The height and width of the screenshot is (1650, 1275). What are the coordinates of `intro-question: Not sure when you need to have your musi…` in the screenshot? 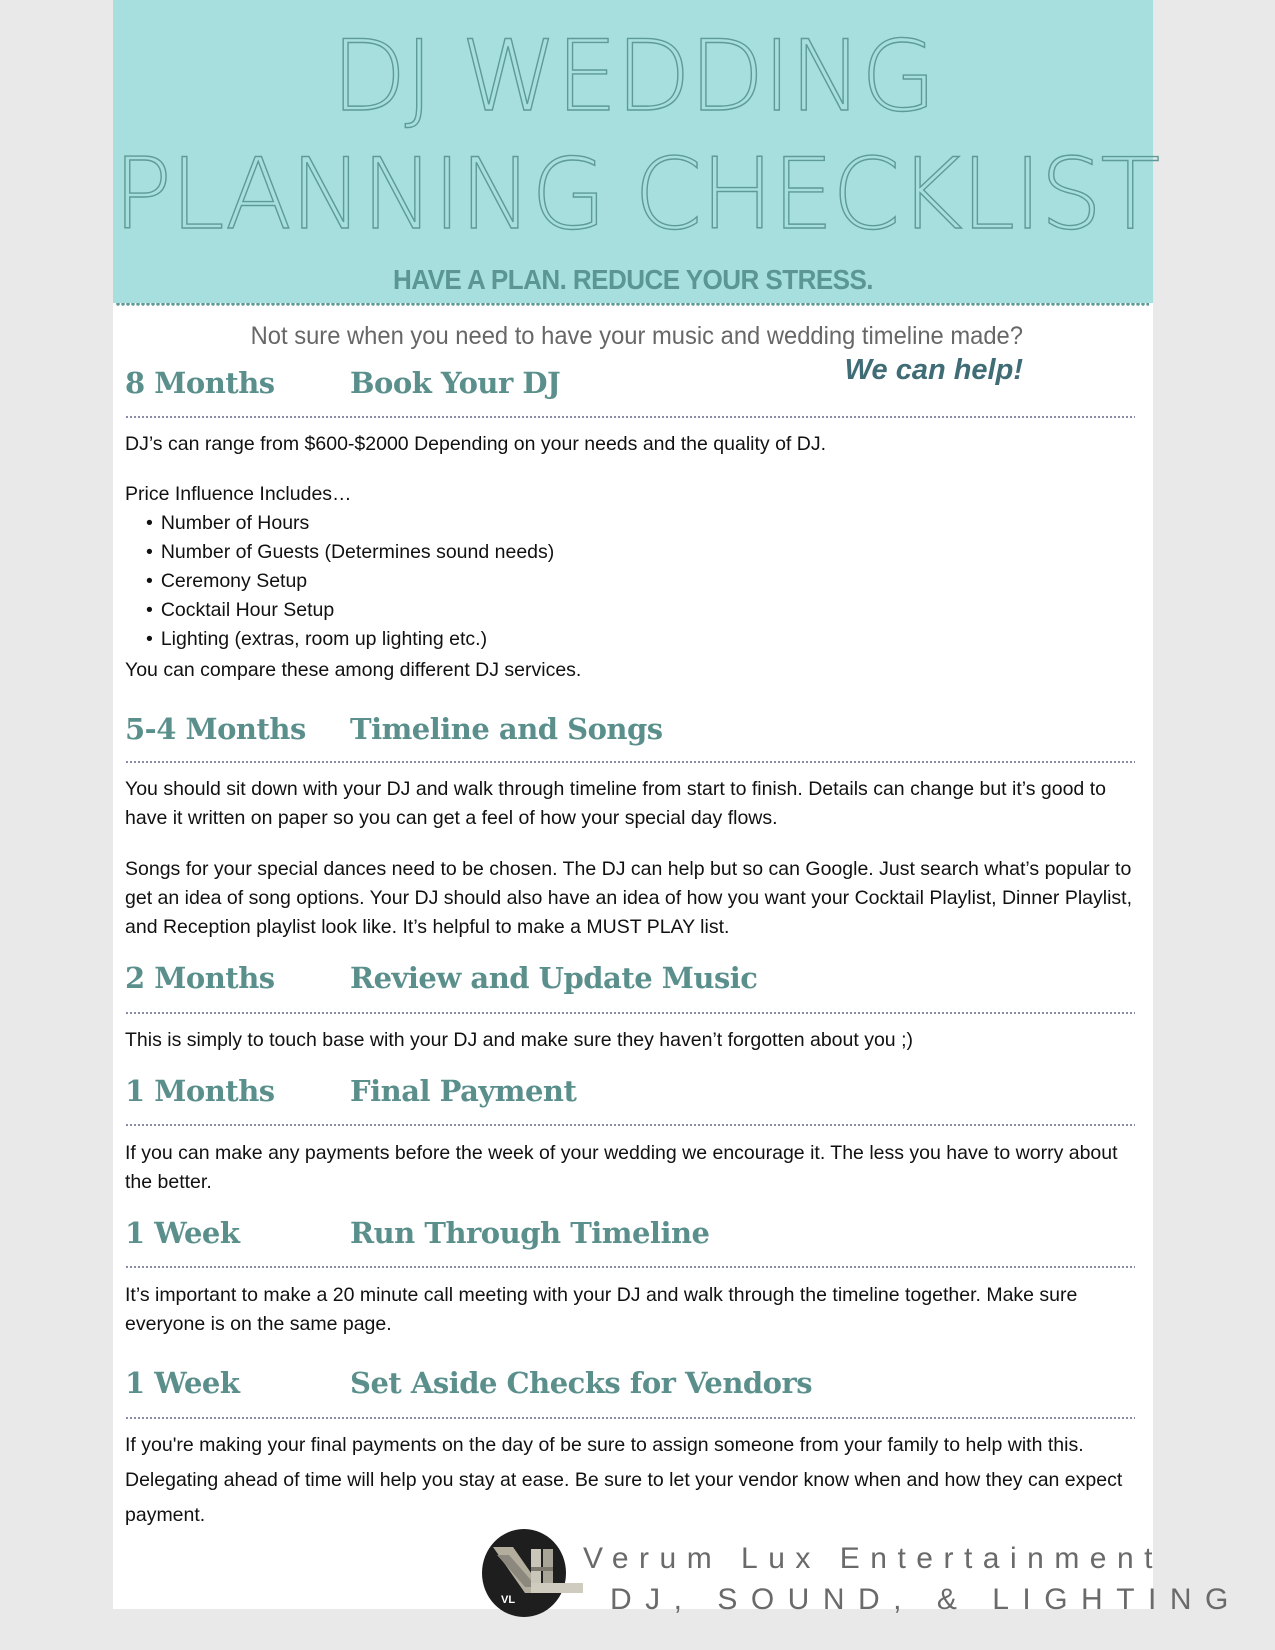 It's located at (636, 336).